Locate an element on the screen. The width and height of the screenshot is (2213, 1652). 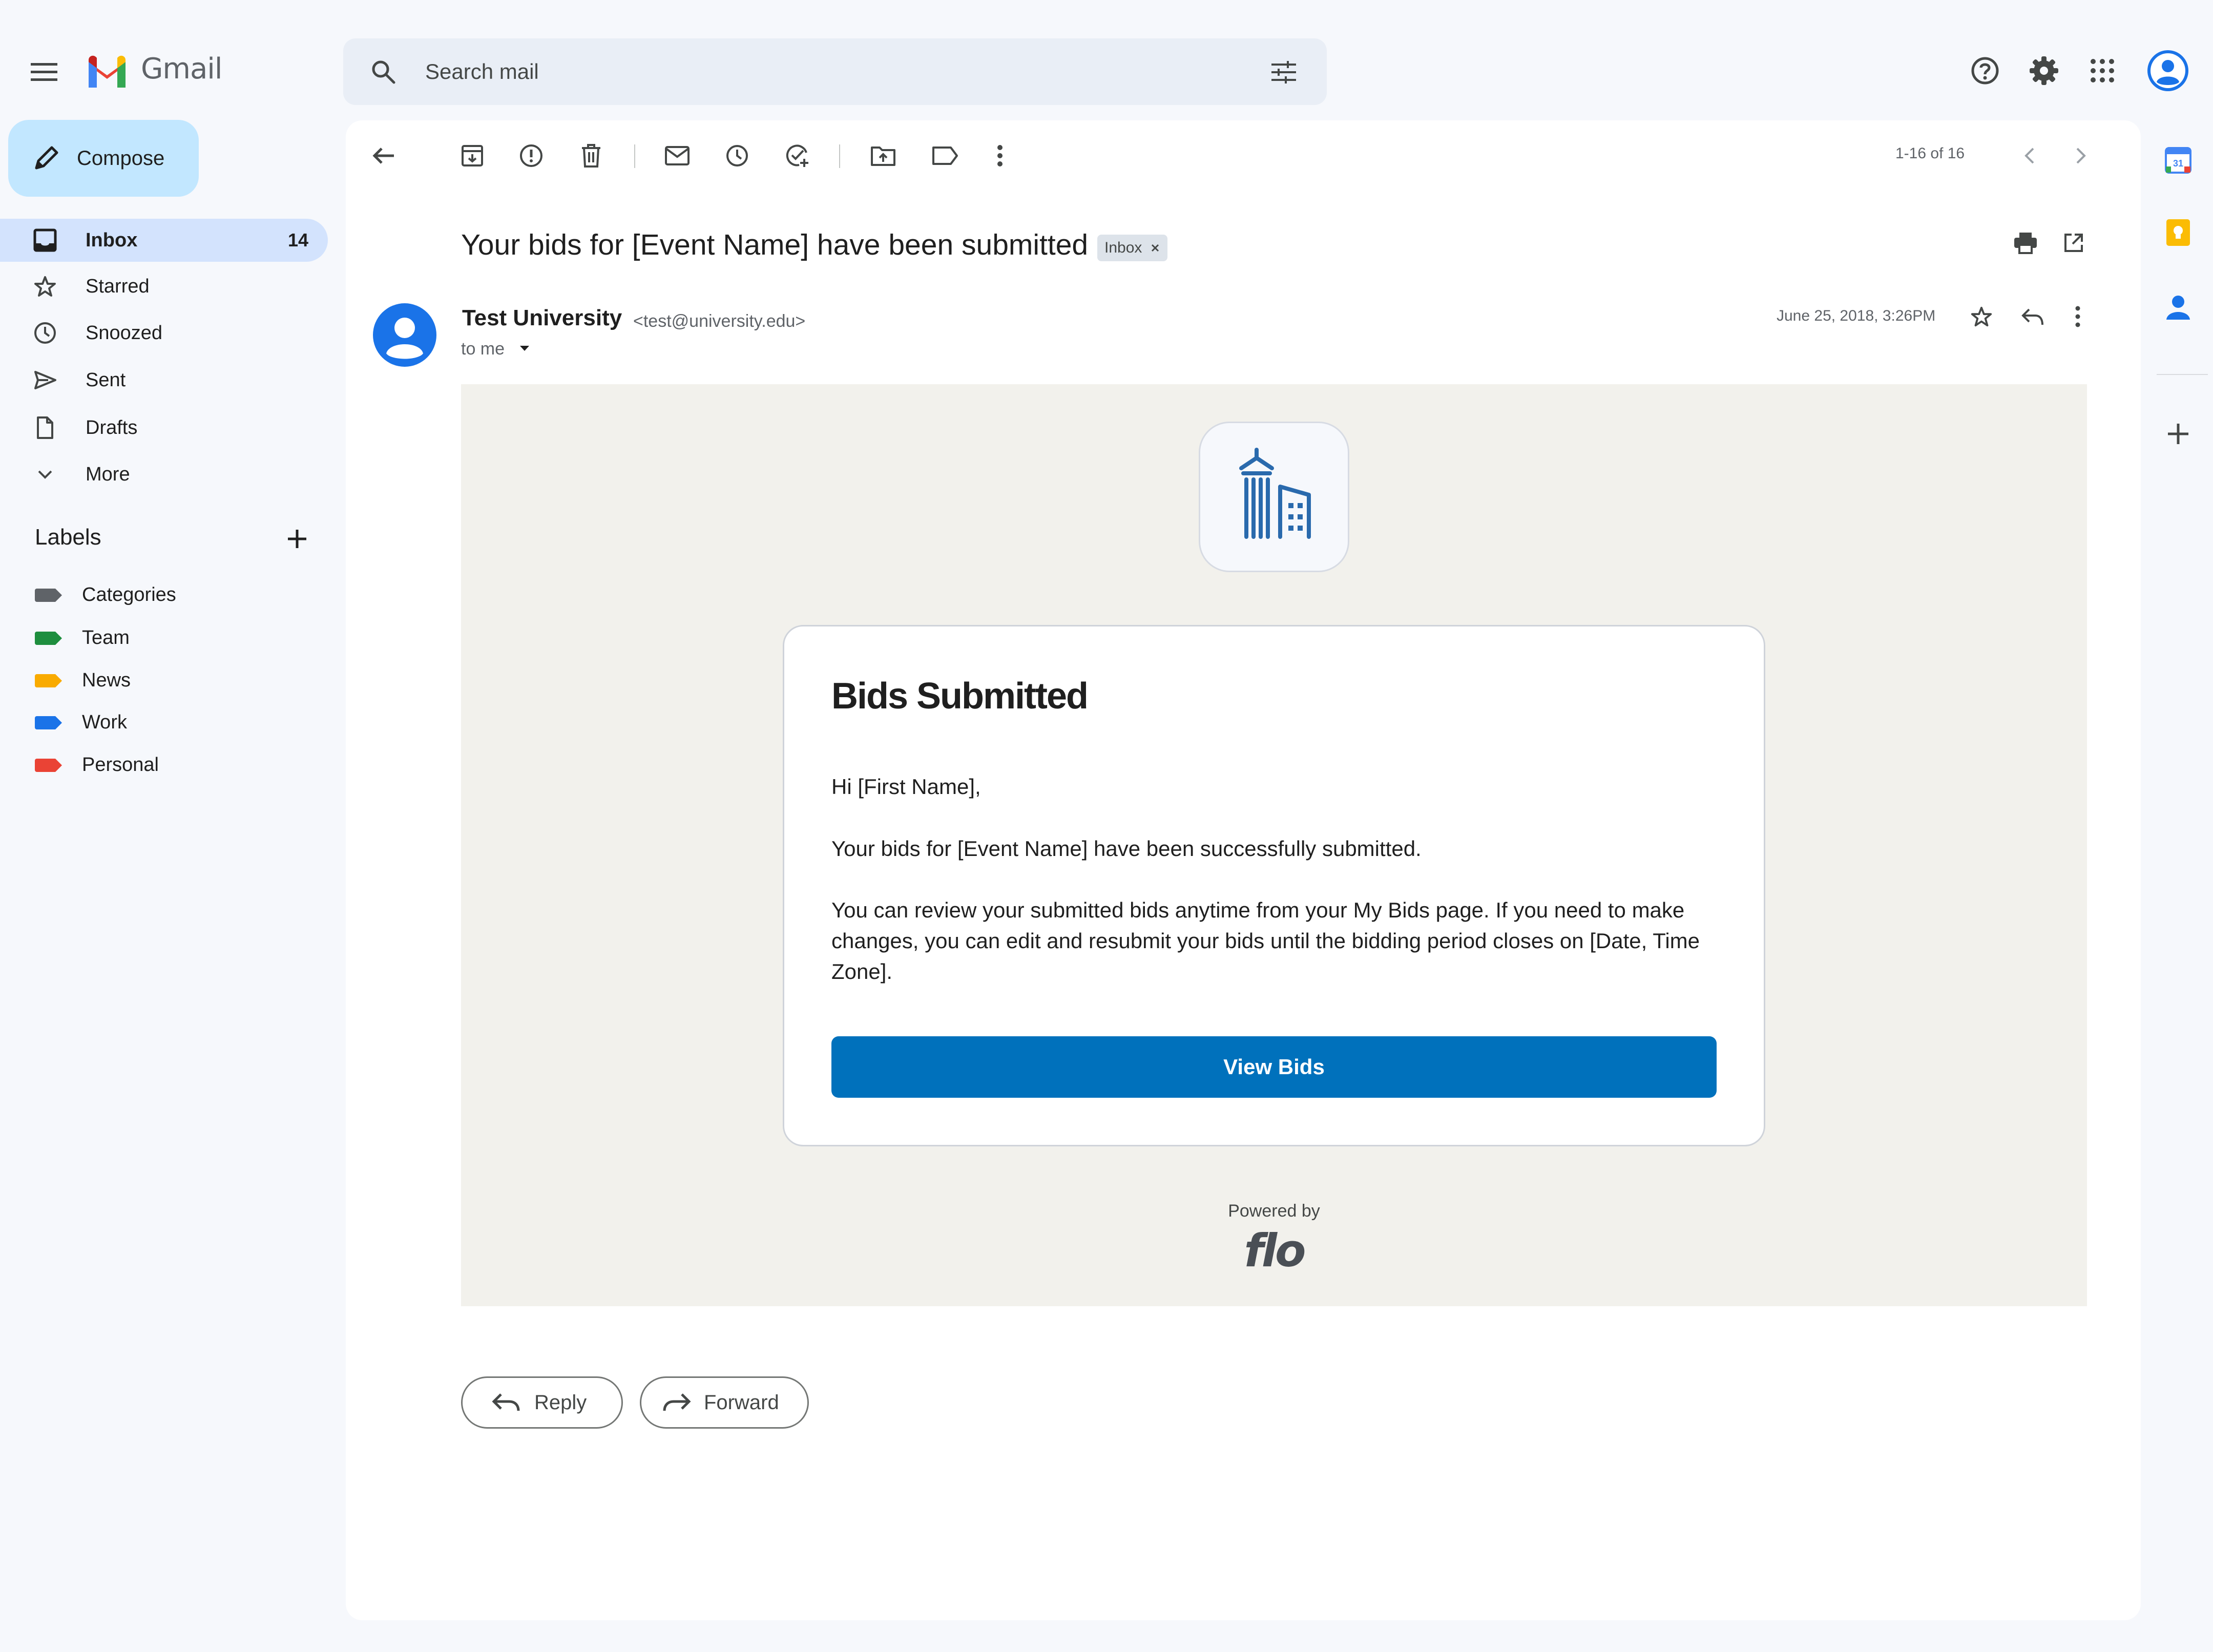
move-to-icon is located at coordinates (883, 155).